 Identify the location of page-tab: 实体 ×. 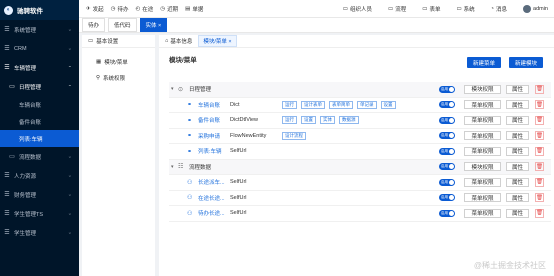
(153, 25).